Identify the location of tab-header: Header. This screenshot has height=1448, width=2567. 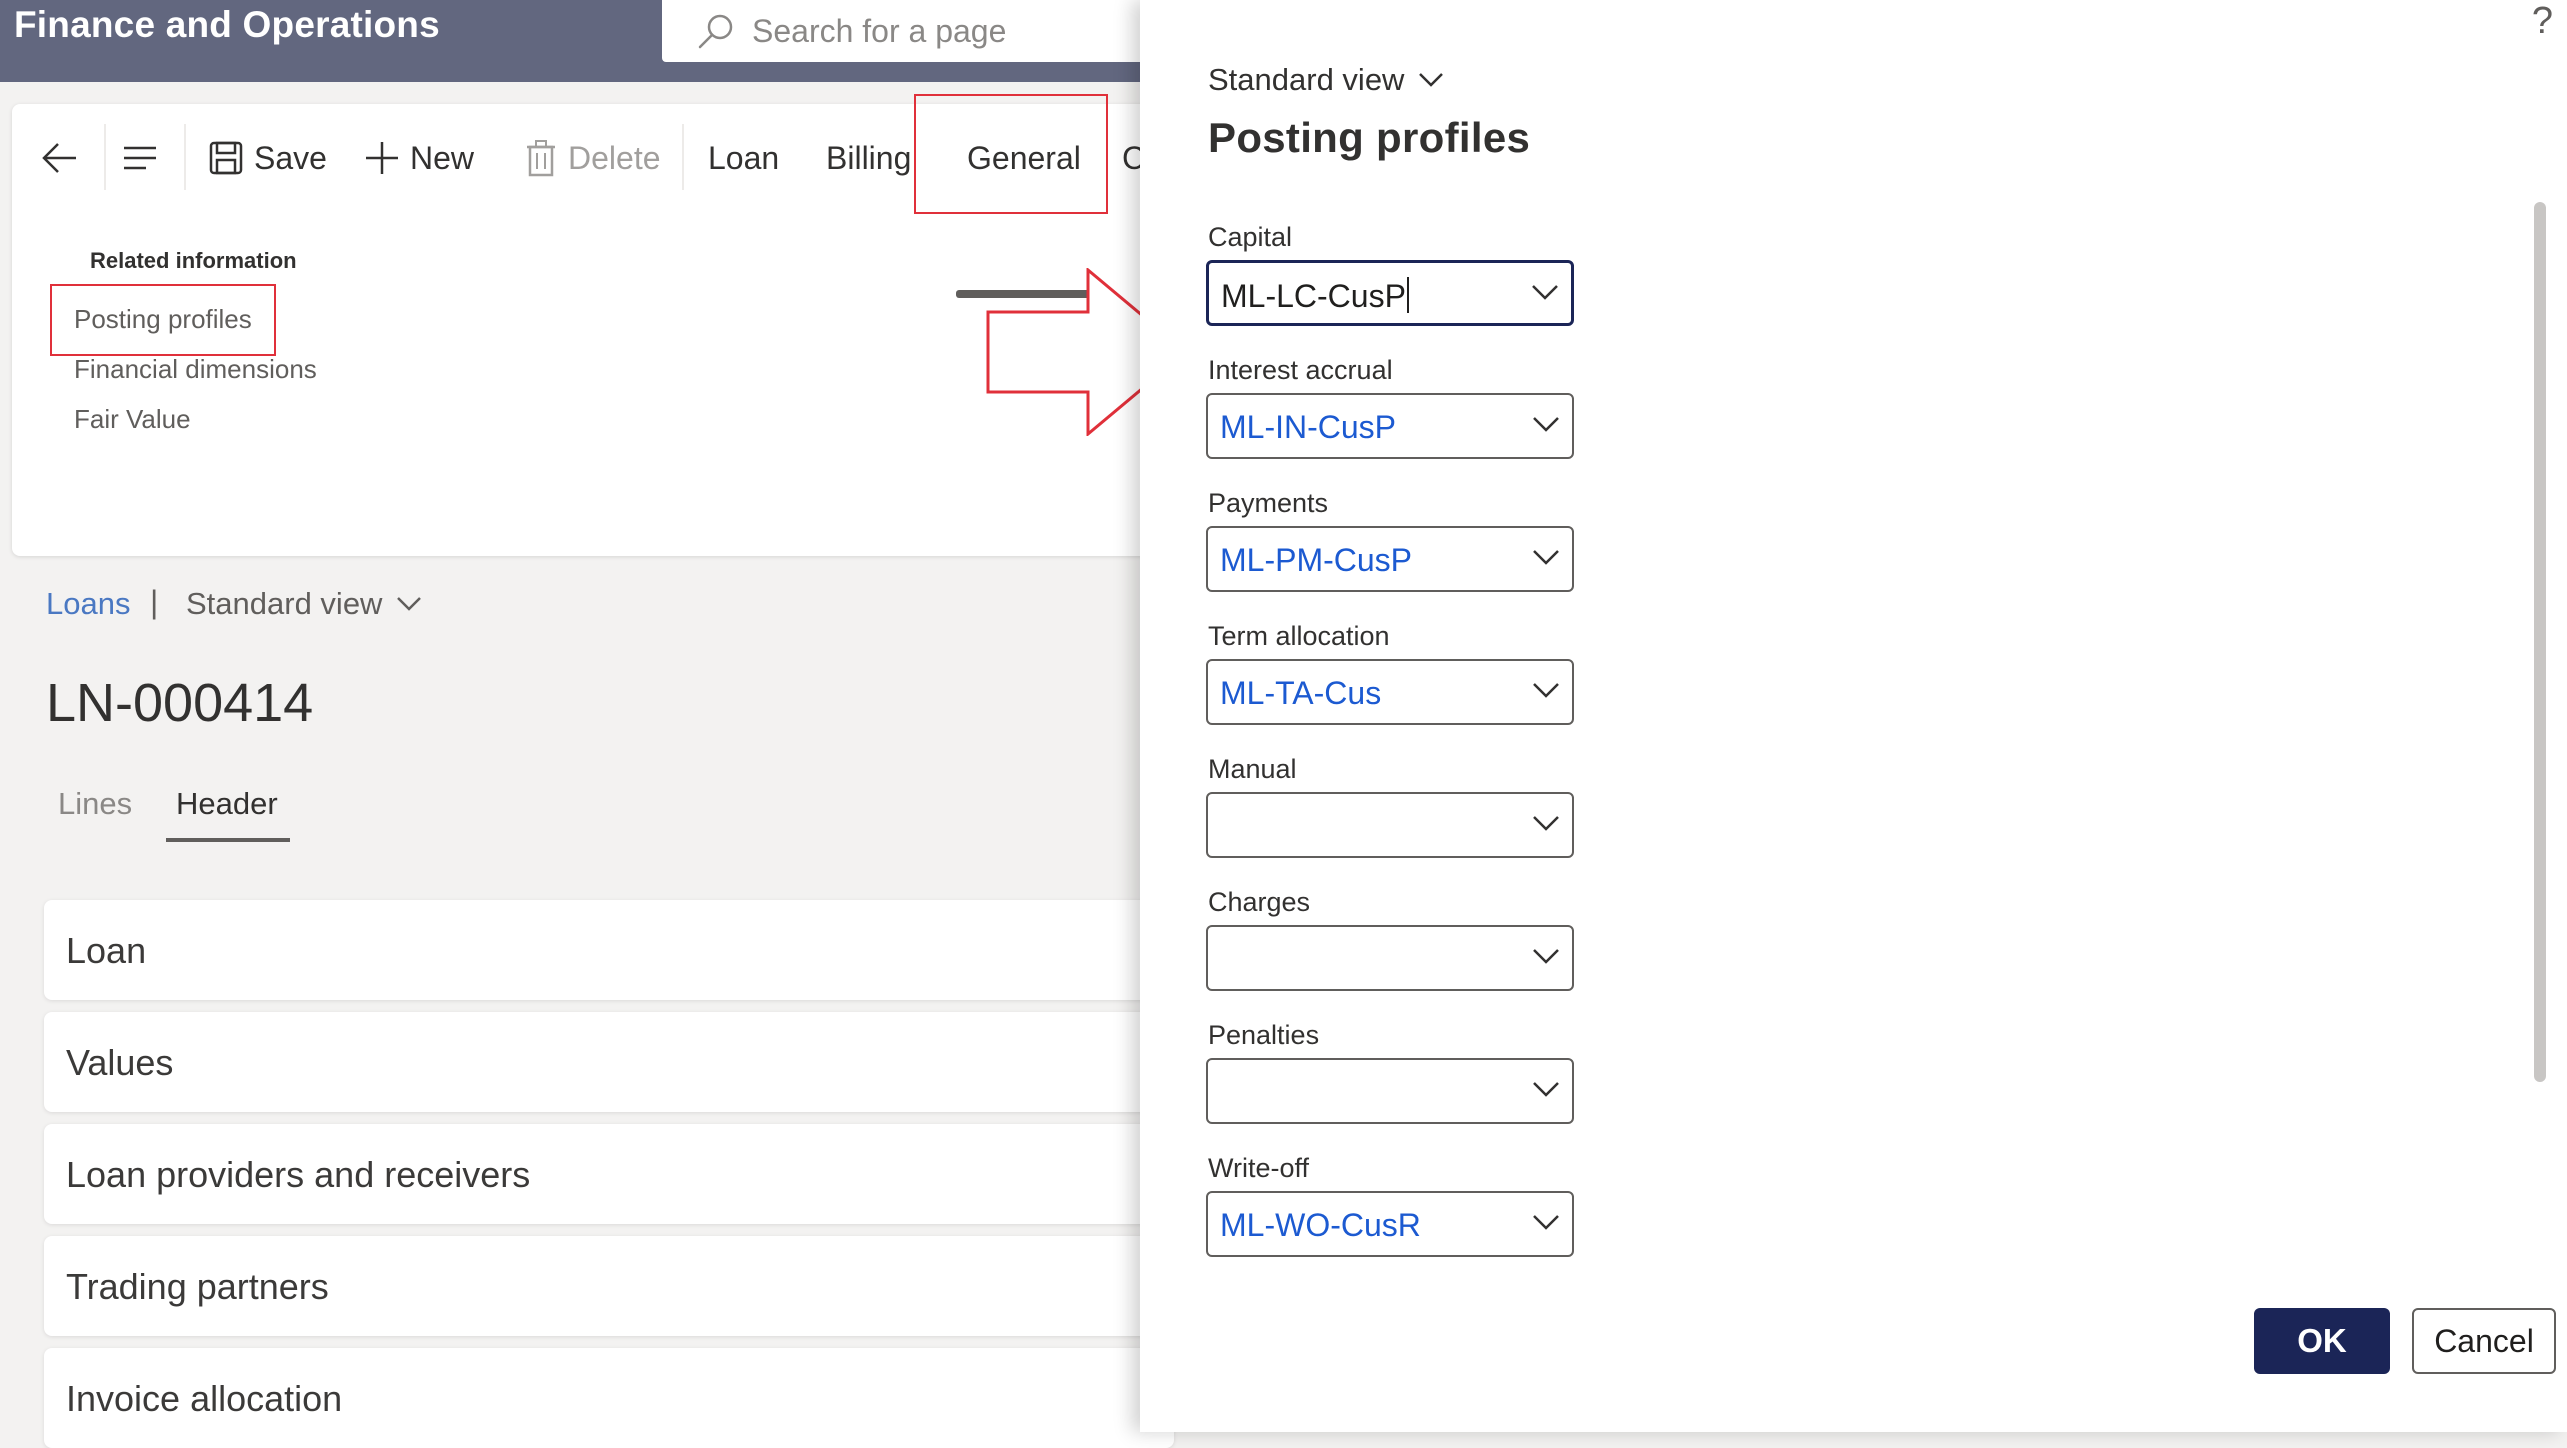
(227, 804).